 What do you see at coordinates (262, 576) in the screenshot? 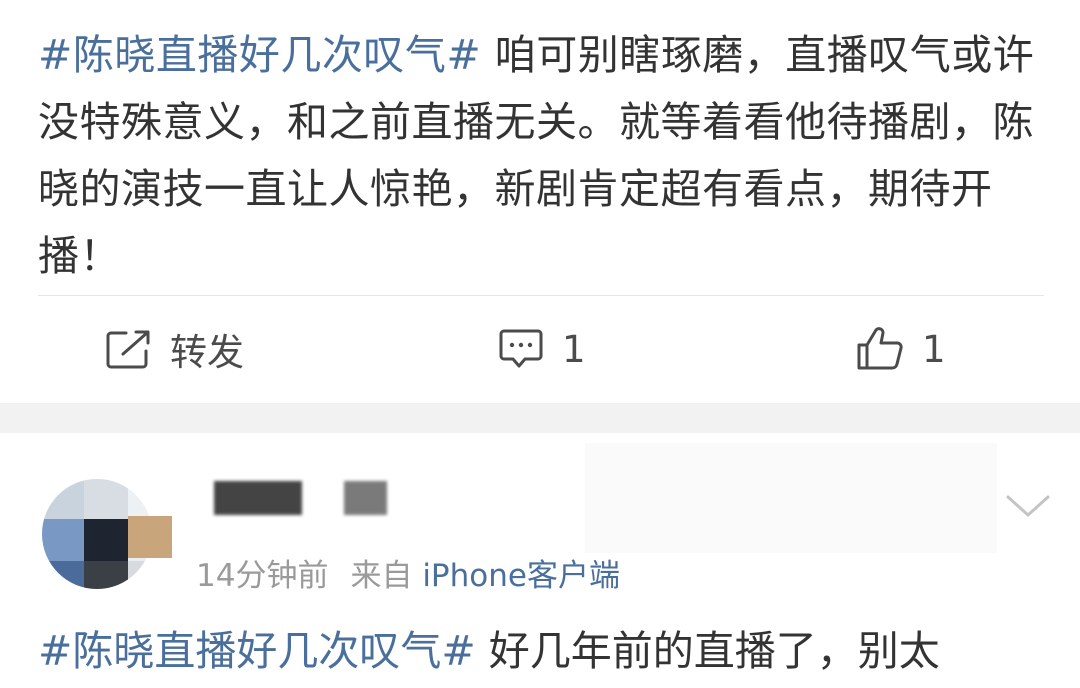
I see `comment-time: 14分钟前` at bounding box center [262, 576].